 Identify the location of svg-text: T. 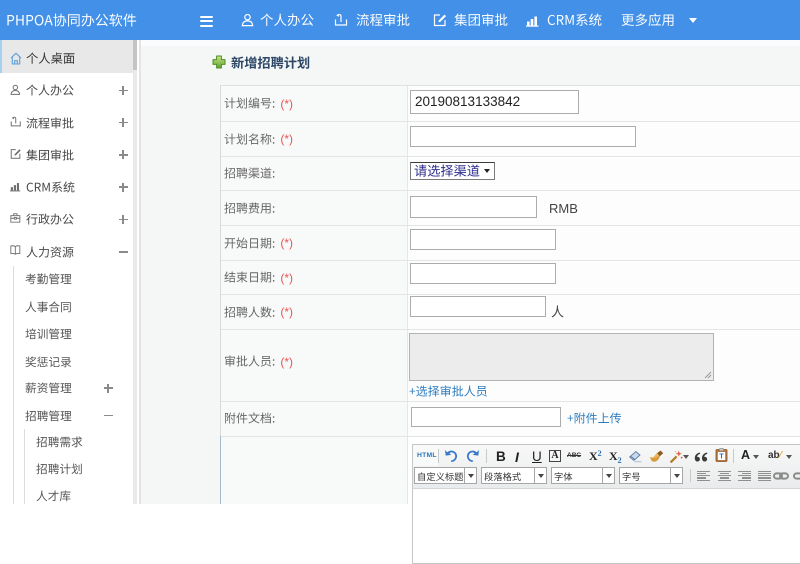
(721, 457).